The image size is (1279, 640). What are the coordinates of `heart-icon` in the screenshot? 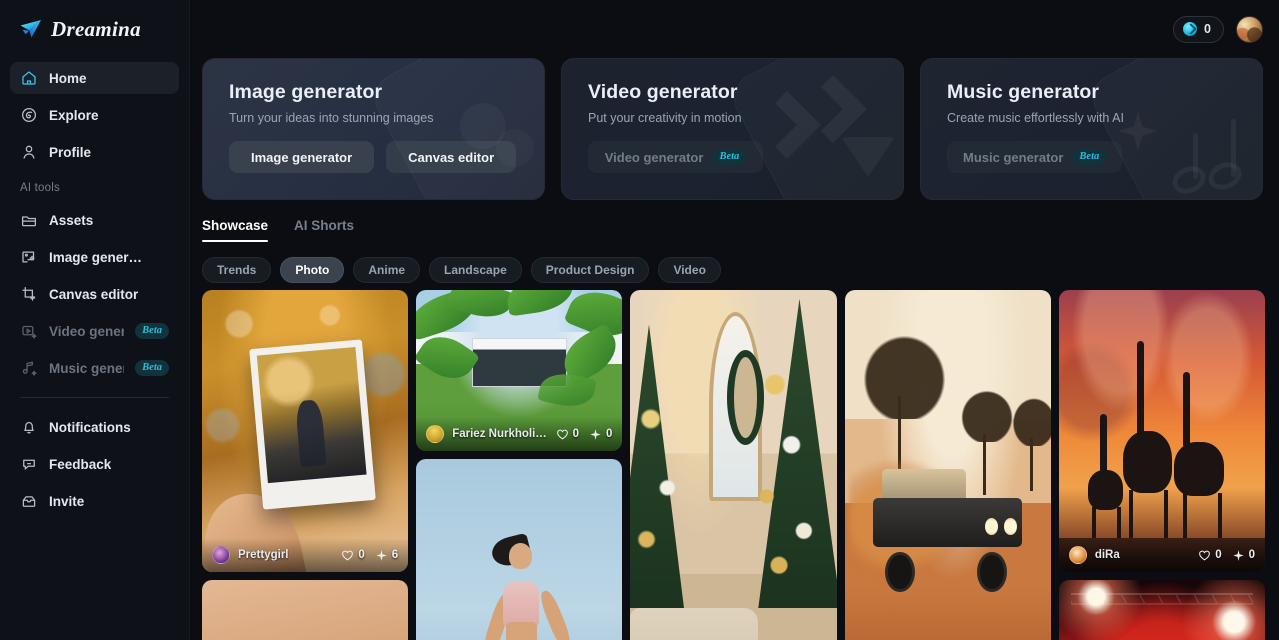 It's located at (348, 555).